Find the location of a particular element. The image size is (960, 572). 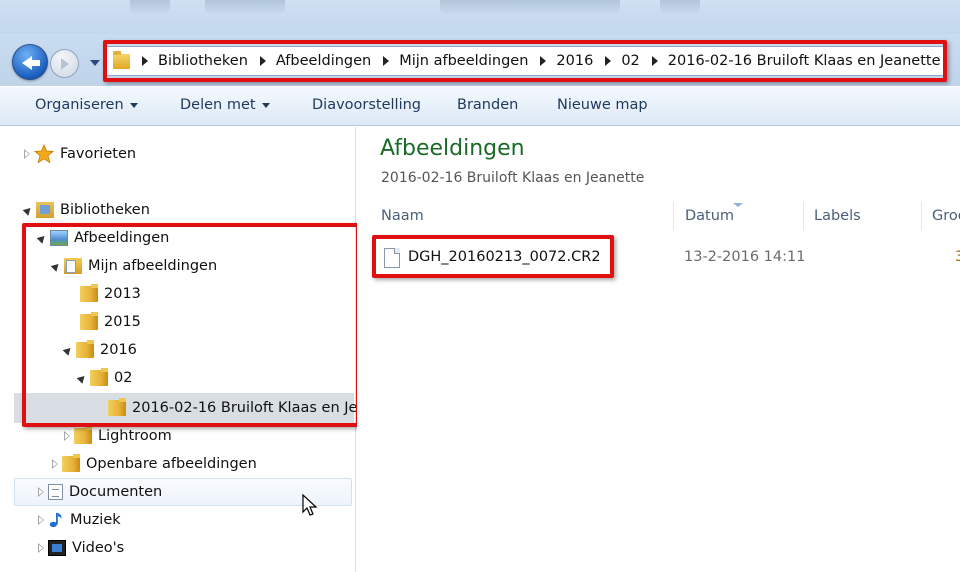

file-icon is located at coordinates (392, 258).